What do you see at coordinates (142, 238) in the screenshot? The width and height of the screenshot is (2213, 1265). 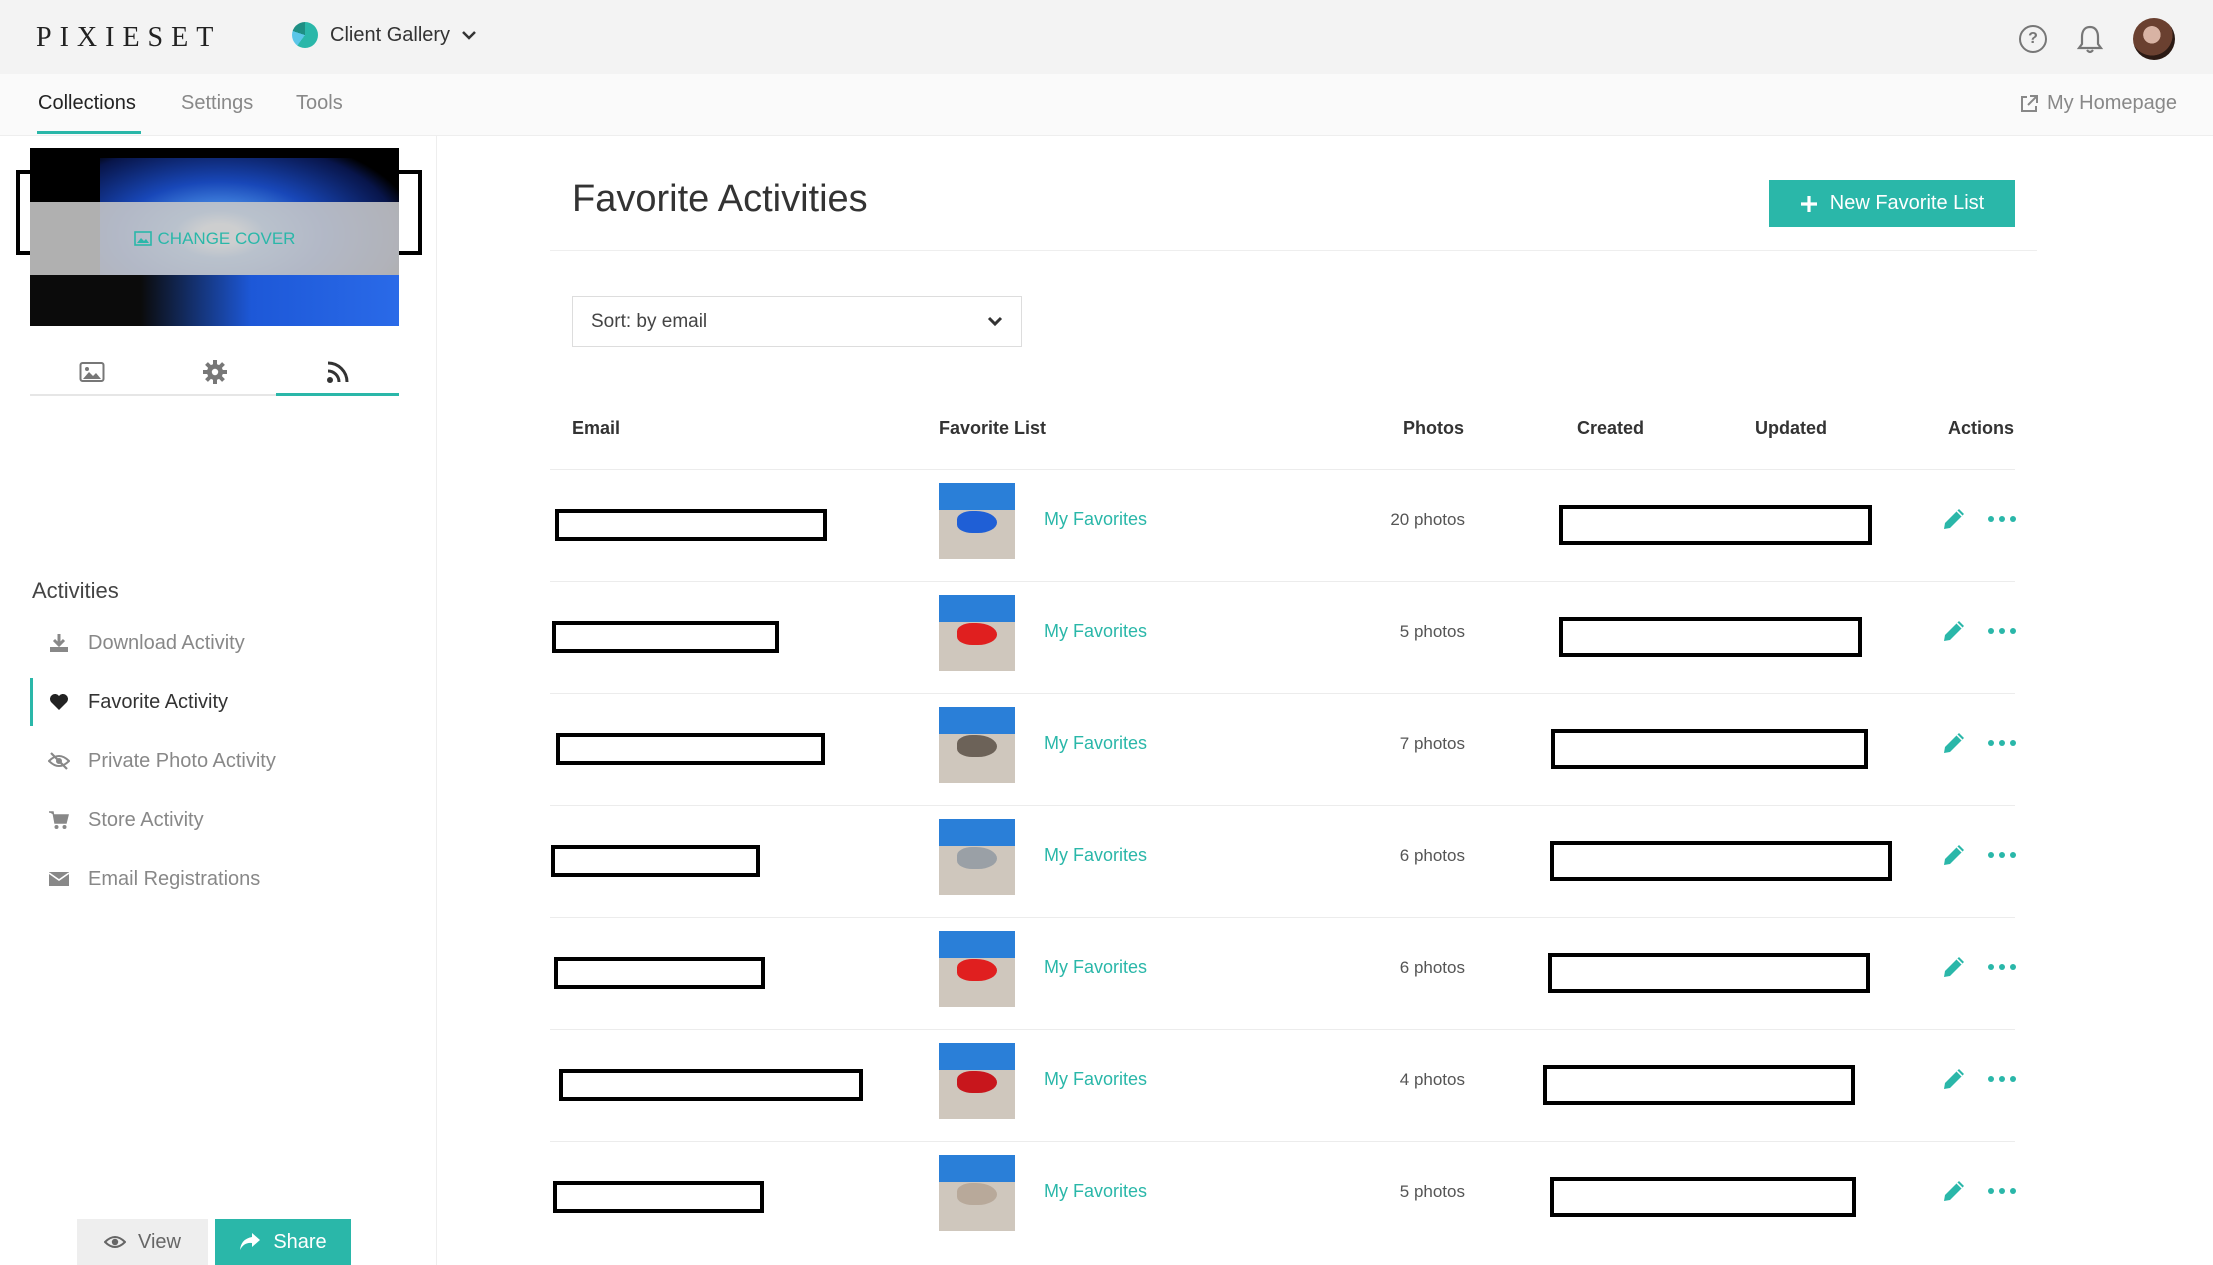 I see `image-icon` at bounding box center [142, 238].